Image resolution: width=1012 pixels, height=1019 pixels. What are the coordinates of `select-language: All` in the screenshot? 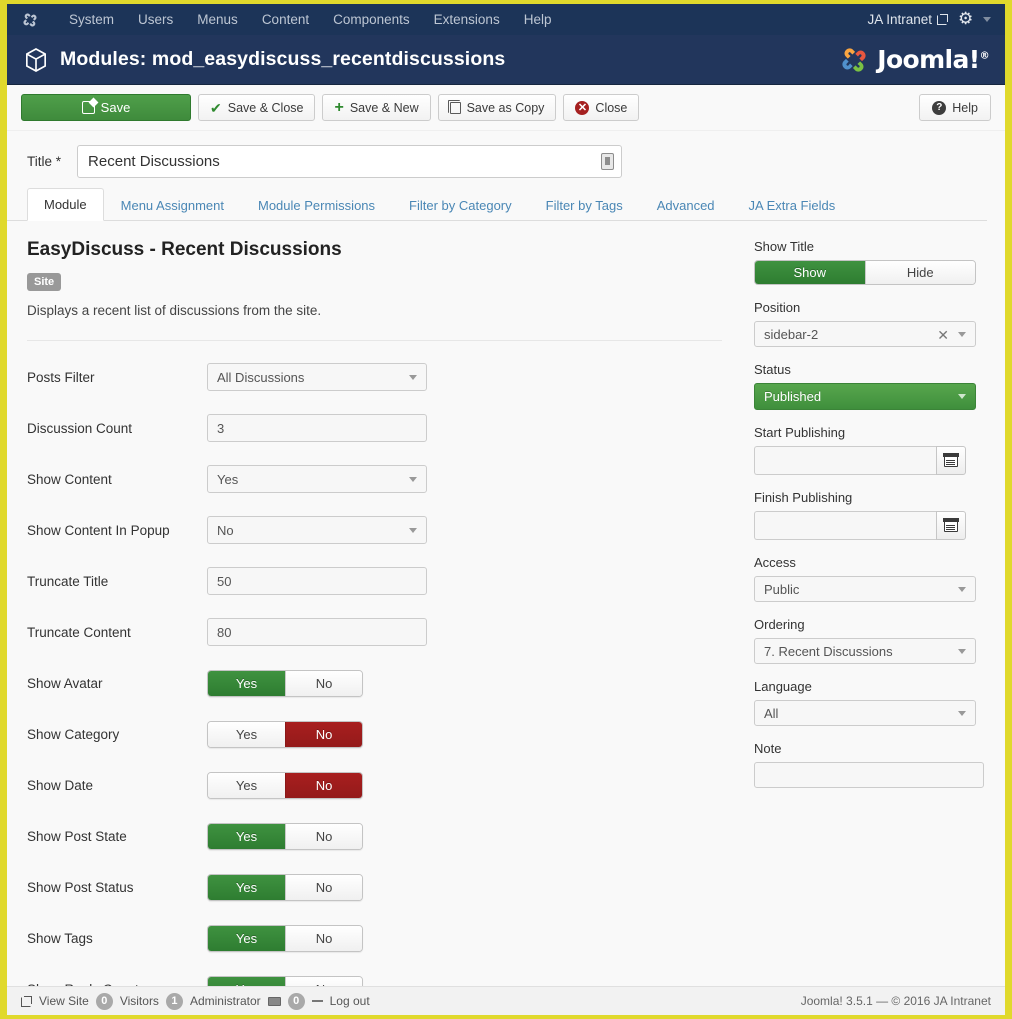 It's located at (865, 713).